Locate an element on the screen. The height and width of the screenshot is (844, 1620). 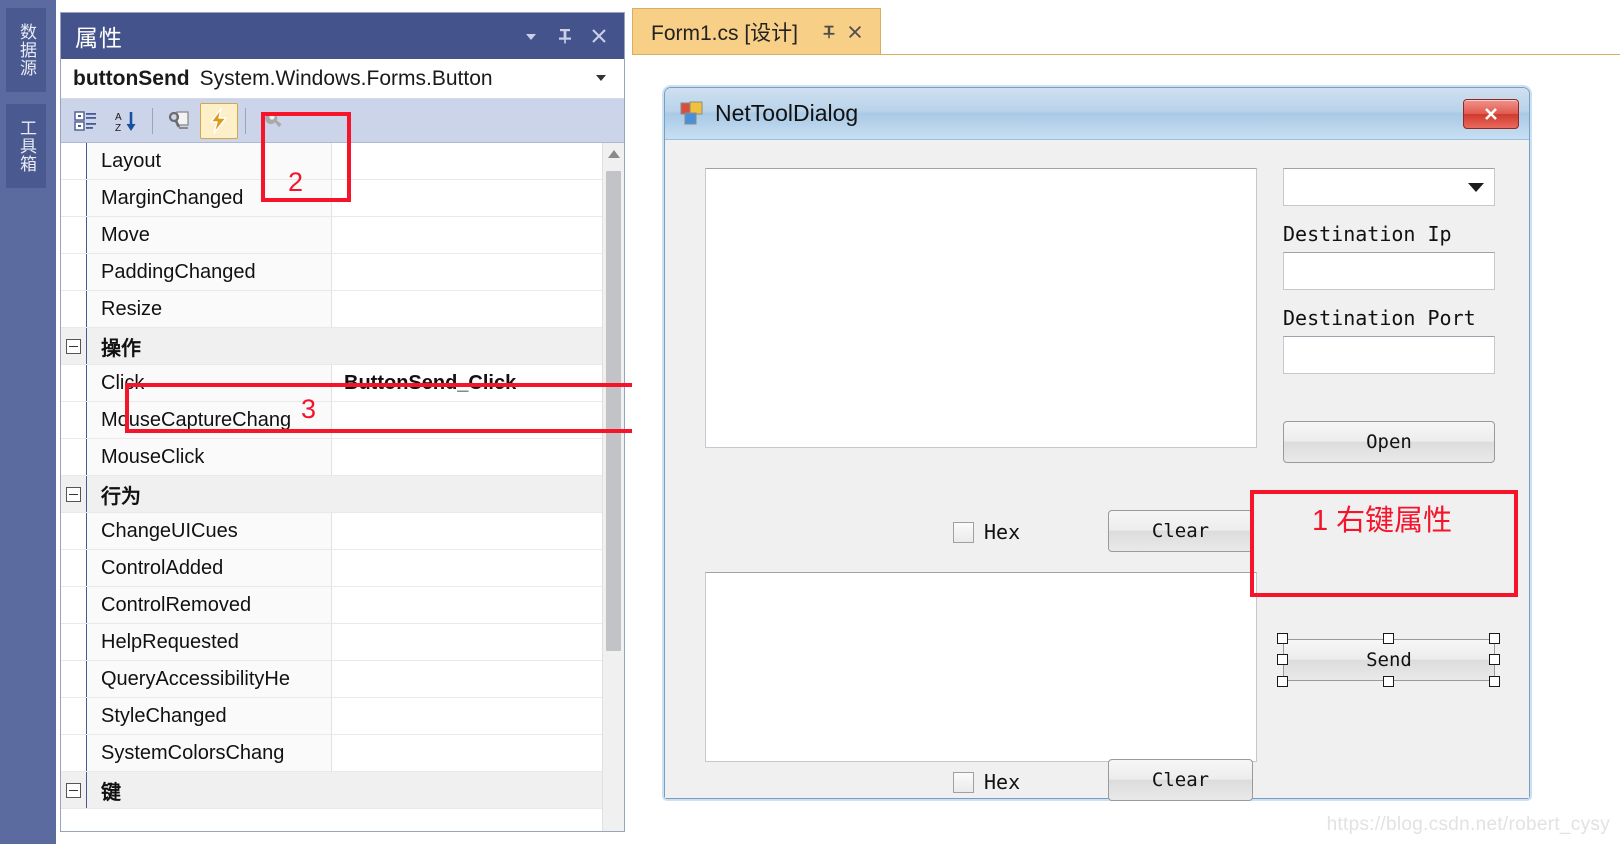
properties-row: Layout is located at coordinates (331, 161).